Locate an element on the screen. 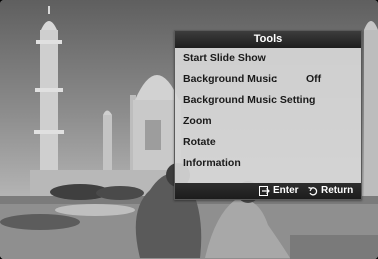  menu-item-background-music-setting: Background Music Setting is located at coordinates (268, 100).